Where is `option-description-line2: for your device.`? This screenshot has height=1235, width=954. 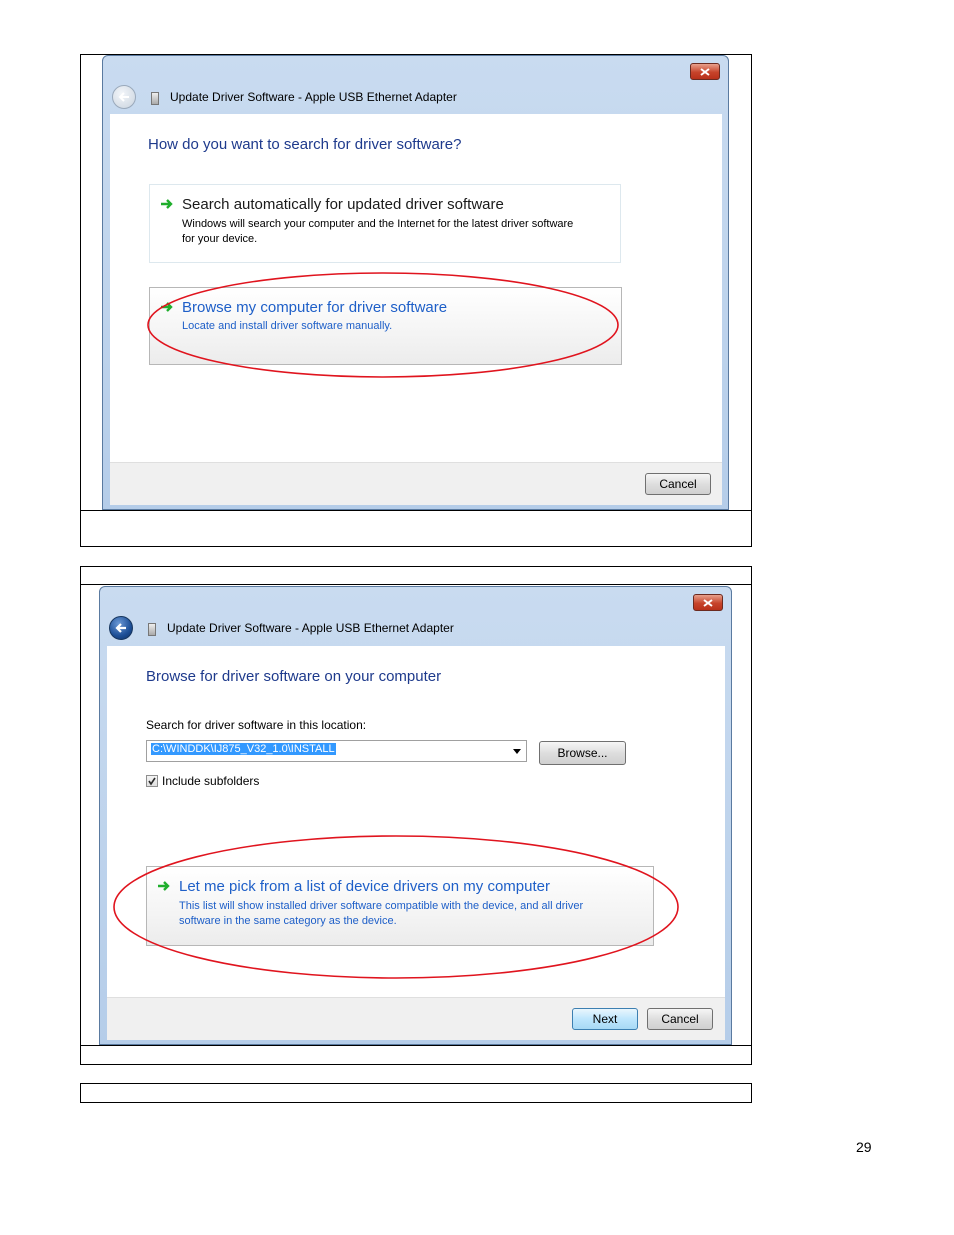 option-description-line2: for your device. is located at coordinates (220, 239).